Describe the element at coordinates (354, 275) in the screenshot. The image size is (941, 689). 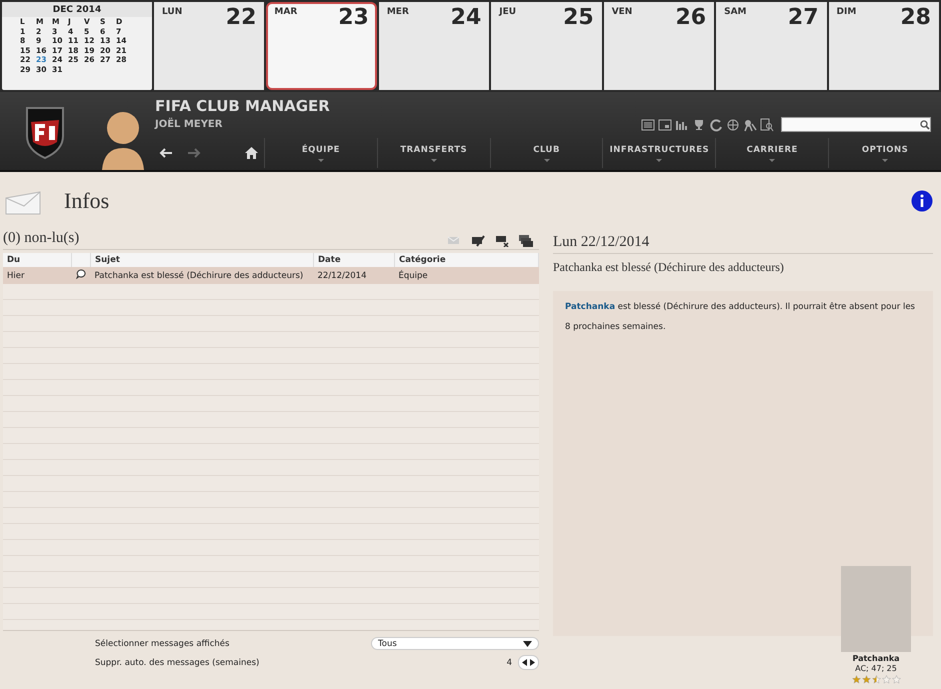
I see `table-cell: 22/12/2014` at that location.